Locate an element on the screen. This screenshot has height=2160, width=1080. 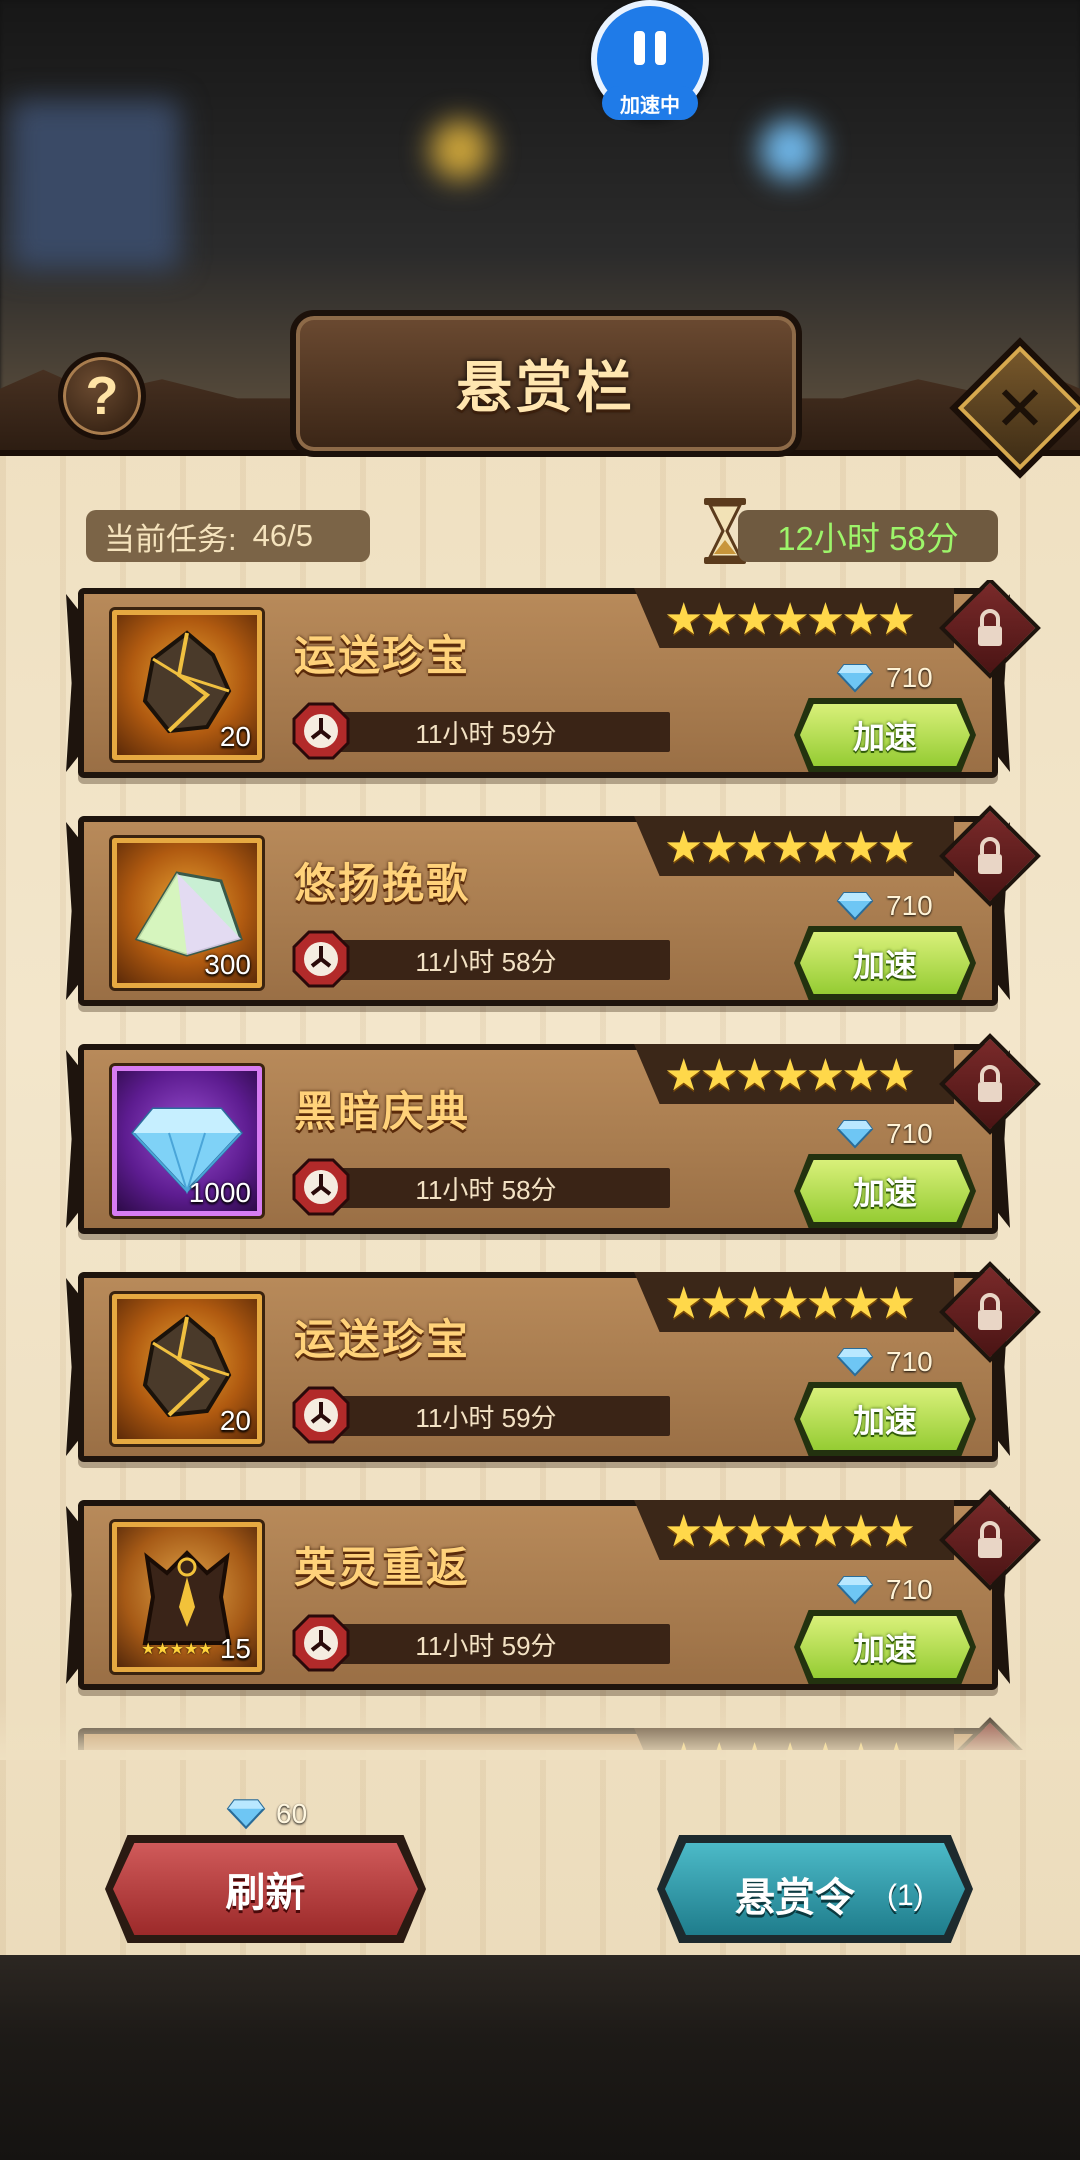
reward-quantity: 15 is located at coordinates (235, 1648).